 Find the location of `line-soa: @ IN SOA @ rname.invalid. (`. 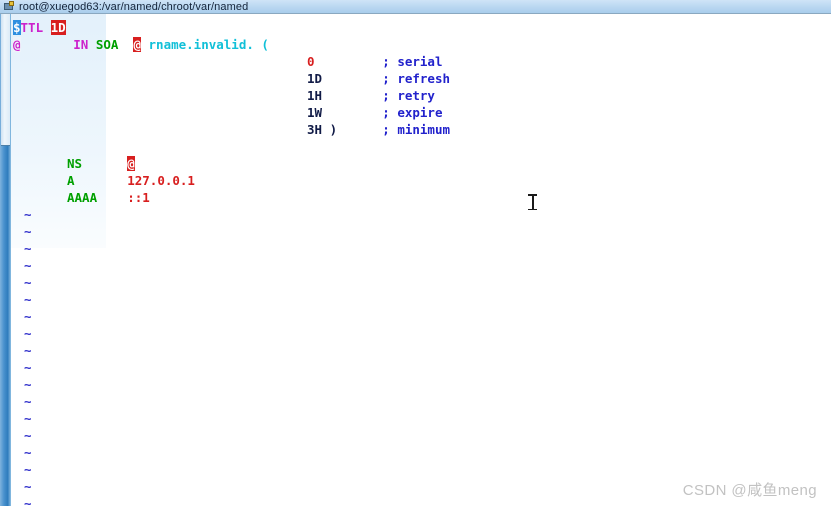

line-soa: @ IN SOA @ rname.invalid. ( is located at coordinates (141, 44).